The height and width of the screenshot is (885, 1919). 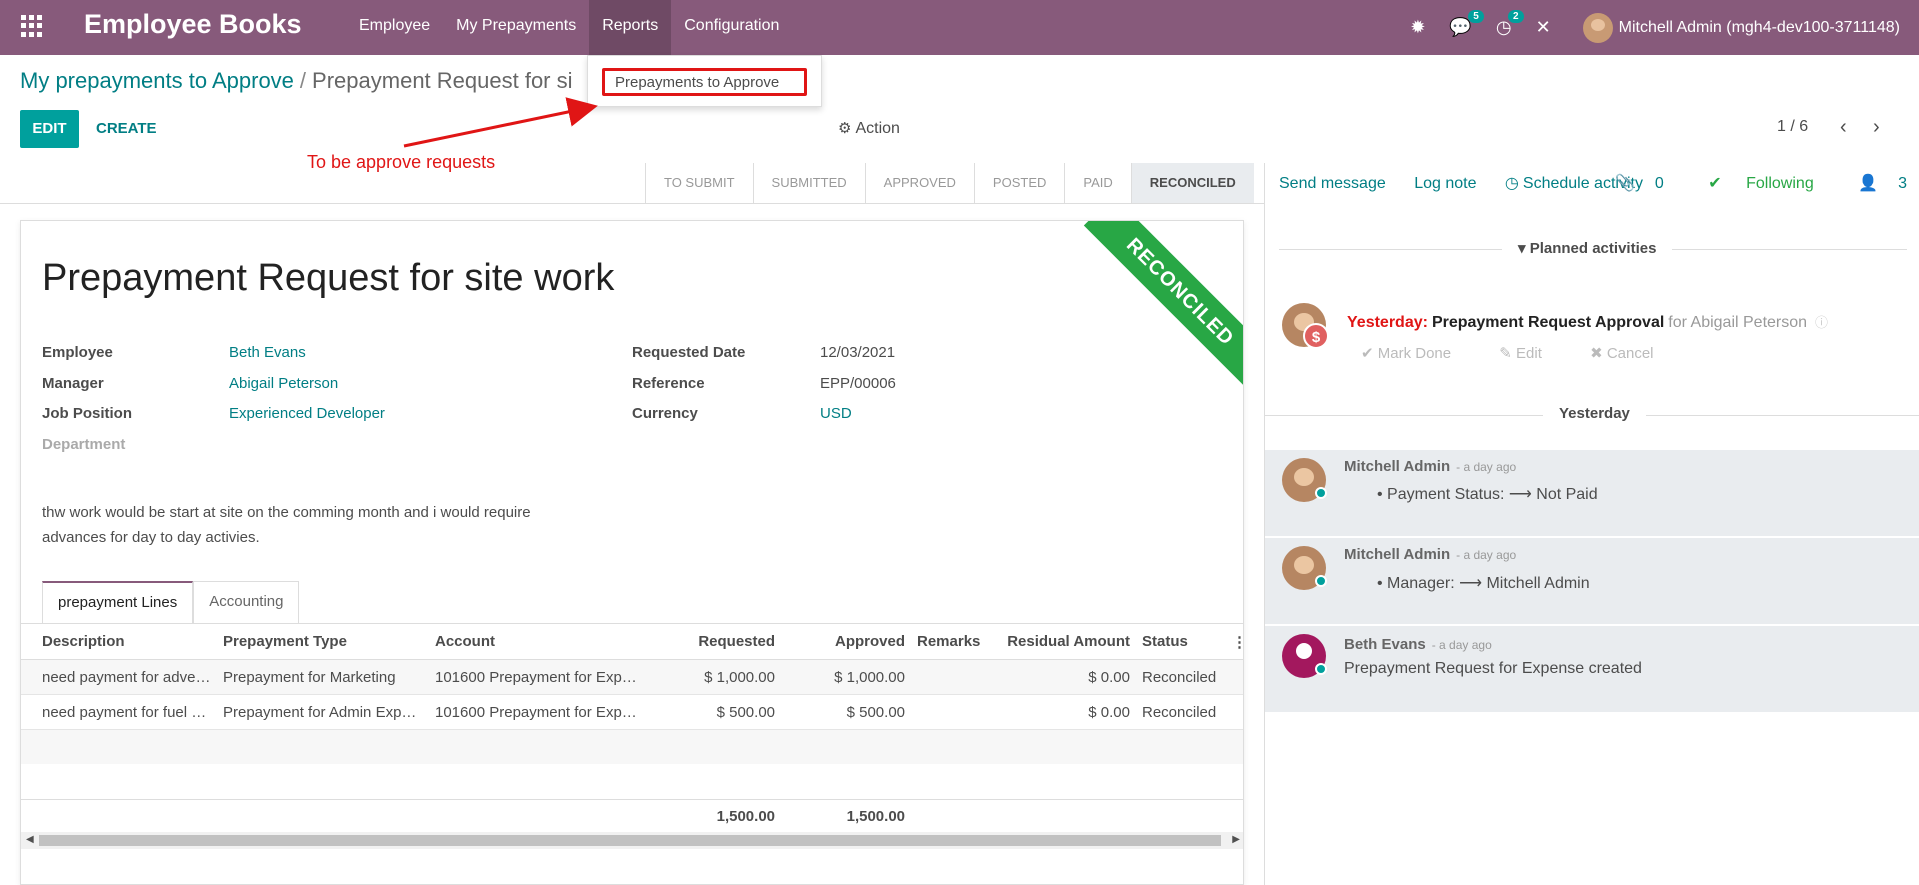 What do you see at coordinates (73, 383) in the screenshot?
I see `label-manager: Manager` at bounding box center [73, 383].